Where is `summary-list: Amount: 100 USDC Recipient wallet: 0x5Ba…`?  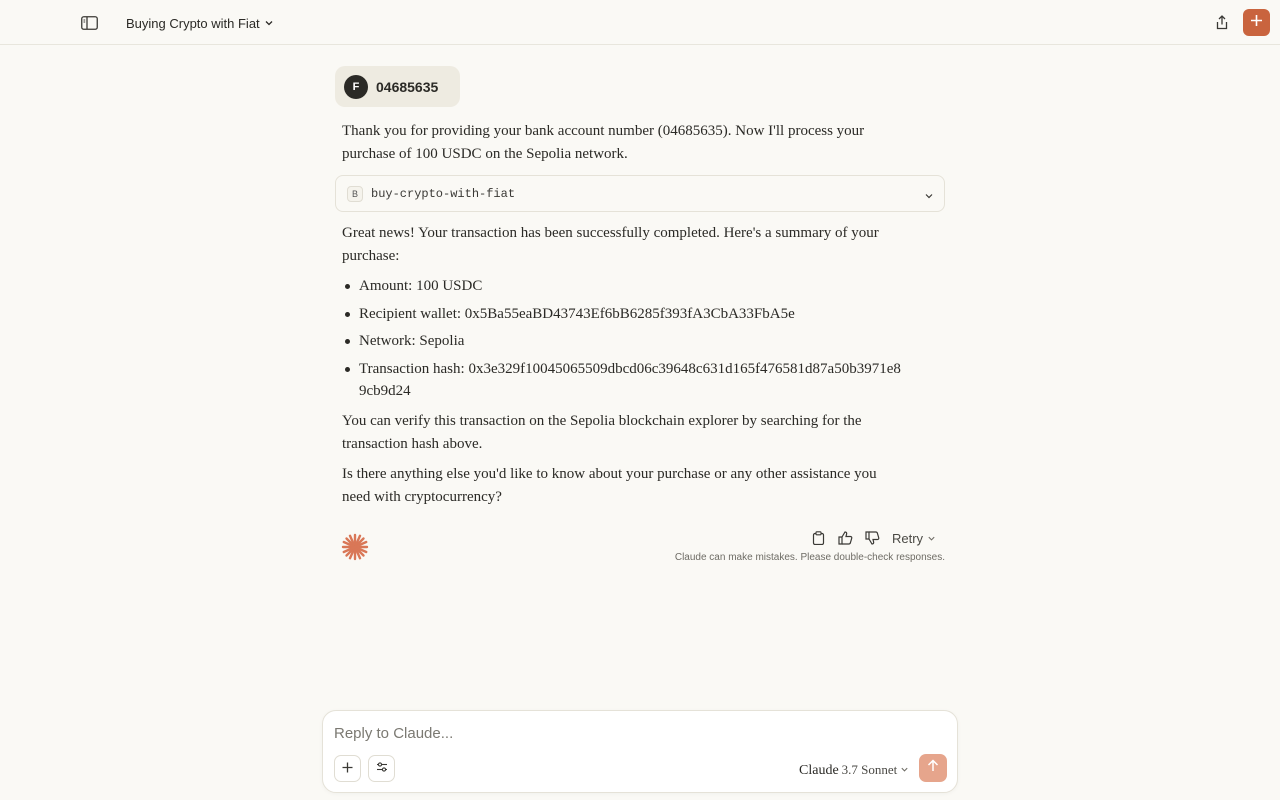
summary-list: Amount: 100 USDC Recipient wallet: 0x5Ba… is located at coordinates (622, 341).